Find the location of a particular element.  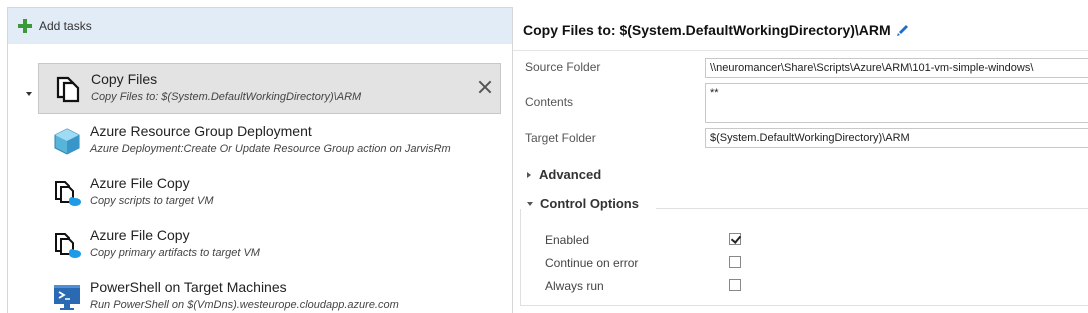

azure-resource-group-icon is located at coordinates (67, 141).